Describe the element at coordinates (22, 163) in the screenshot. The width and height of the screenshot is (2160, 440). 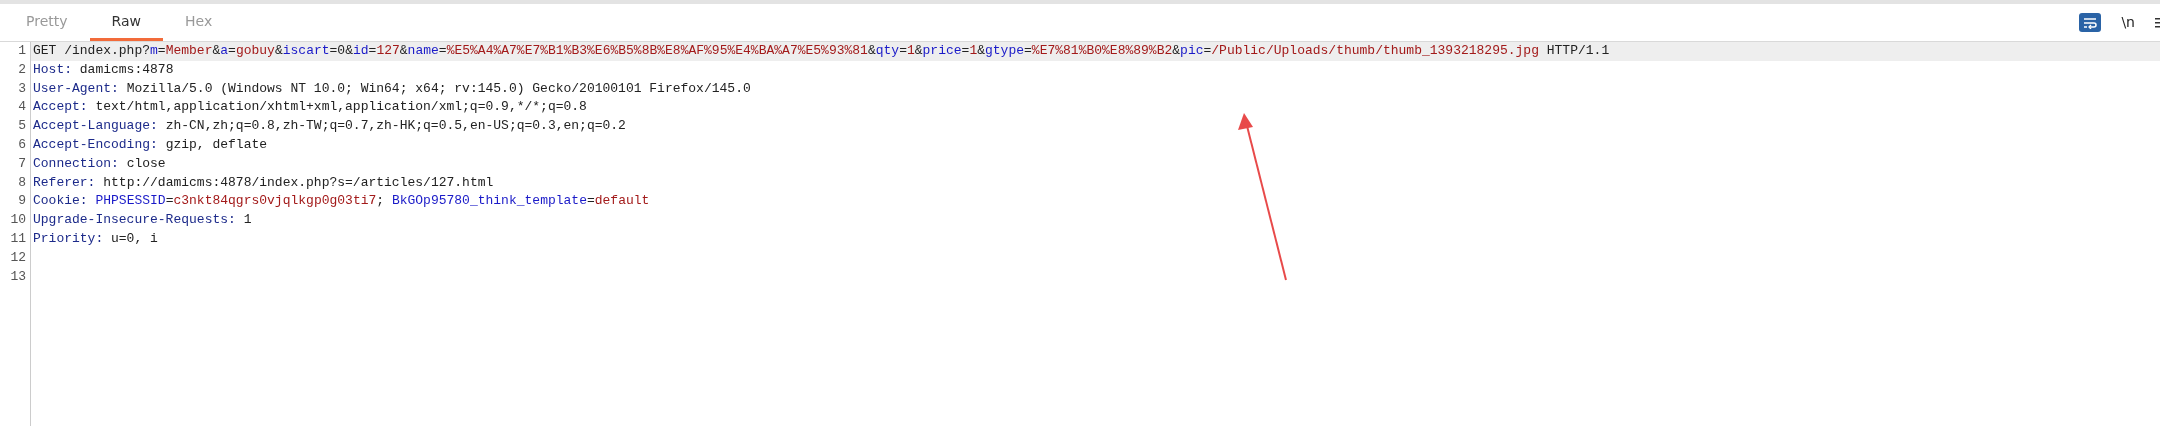
I see `line-number: 7` at that location.